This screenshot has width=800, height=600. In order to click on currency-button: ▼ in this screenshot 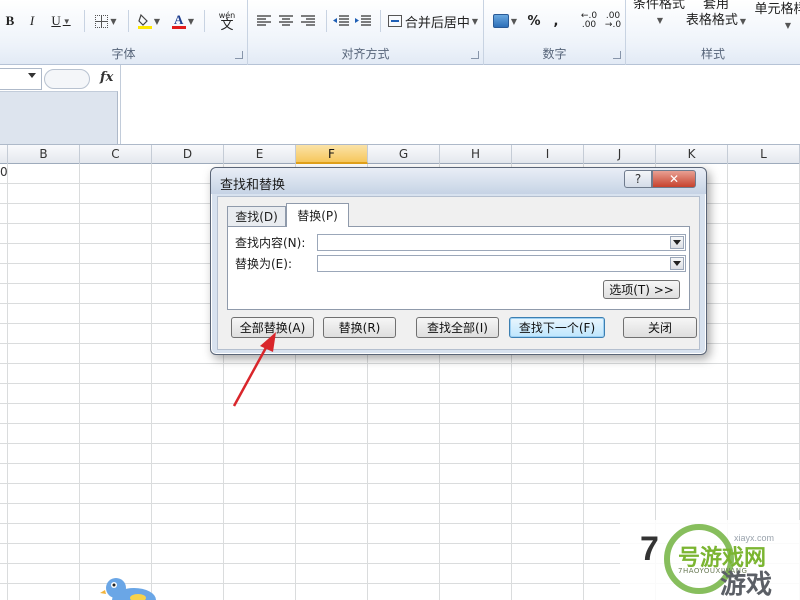, I will do `click(505, 21)`.